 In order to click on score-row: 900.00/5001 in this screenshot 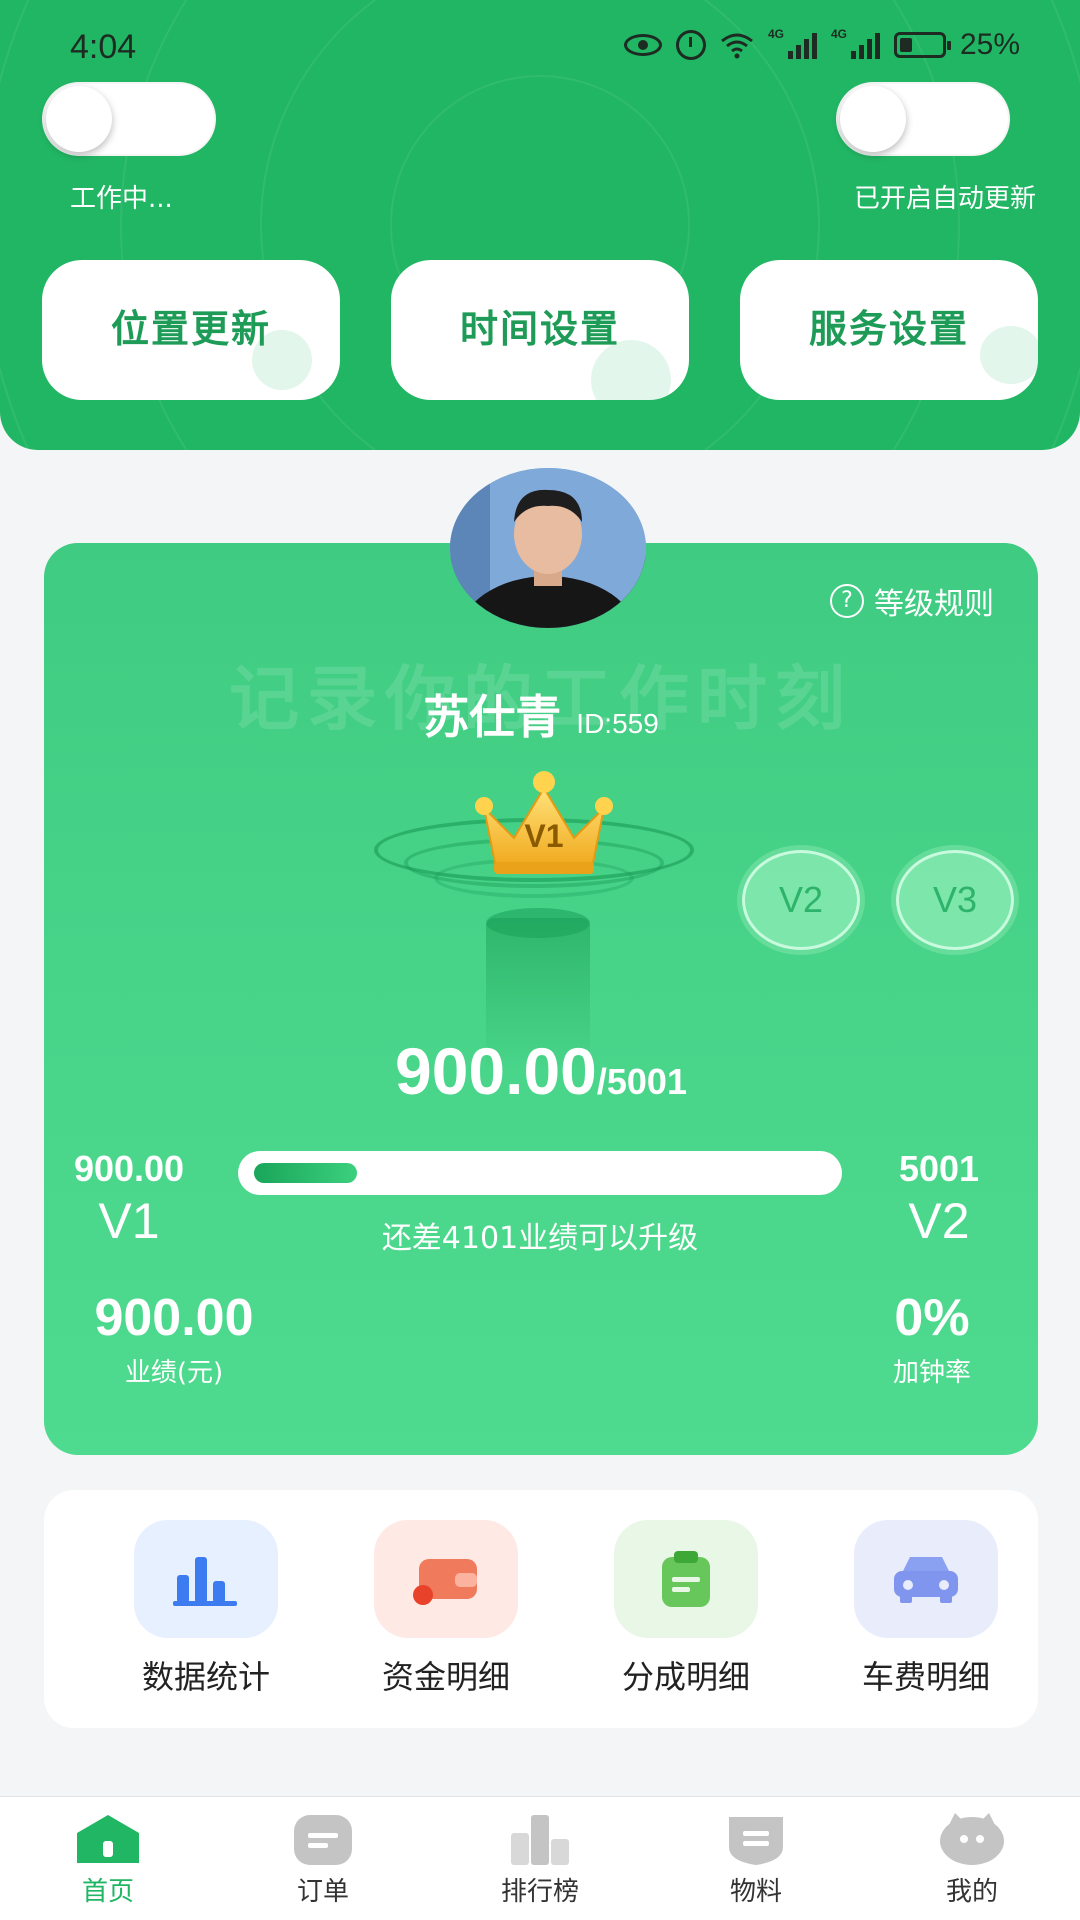, I will do `click(541, 1071)`.